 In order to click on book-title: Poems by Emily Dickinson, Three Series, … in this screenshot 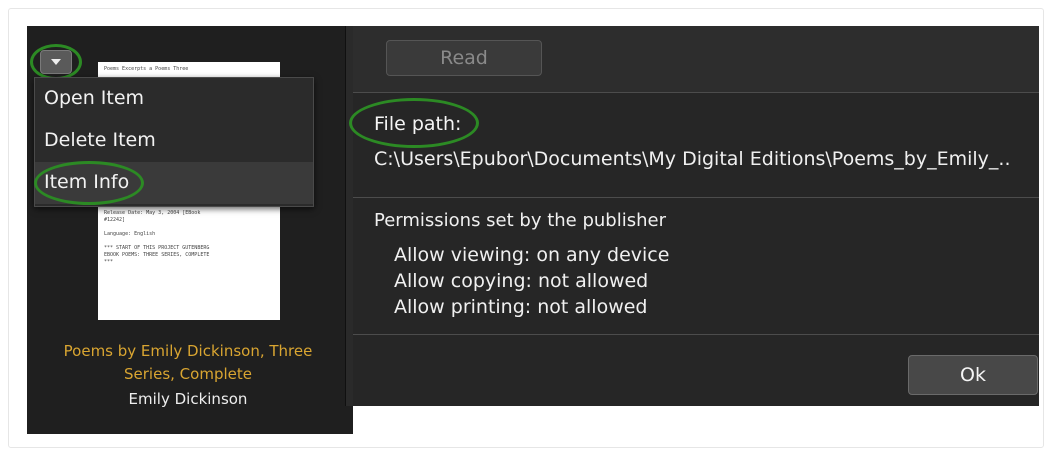, I will do `click(188, 363)`.